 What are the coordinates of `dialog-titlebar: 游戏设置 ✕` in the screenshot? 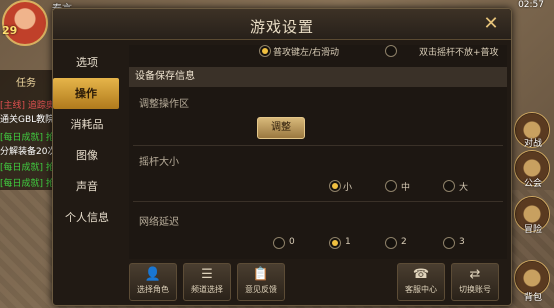 It's located at (282, 24).